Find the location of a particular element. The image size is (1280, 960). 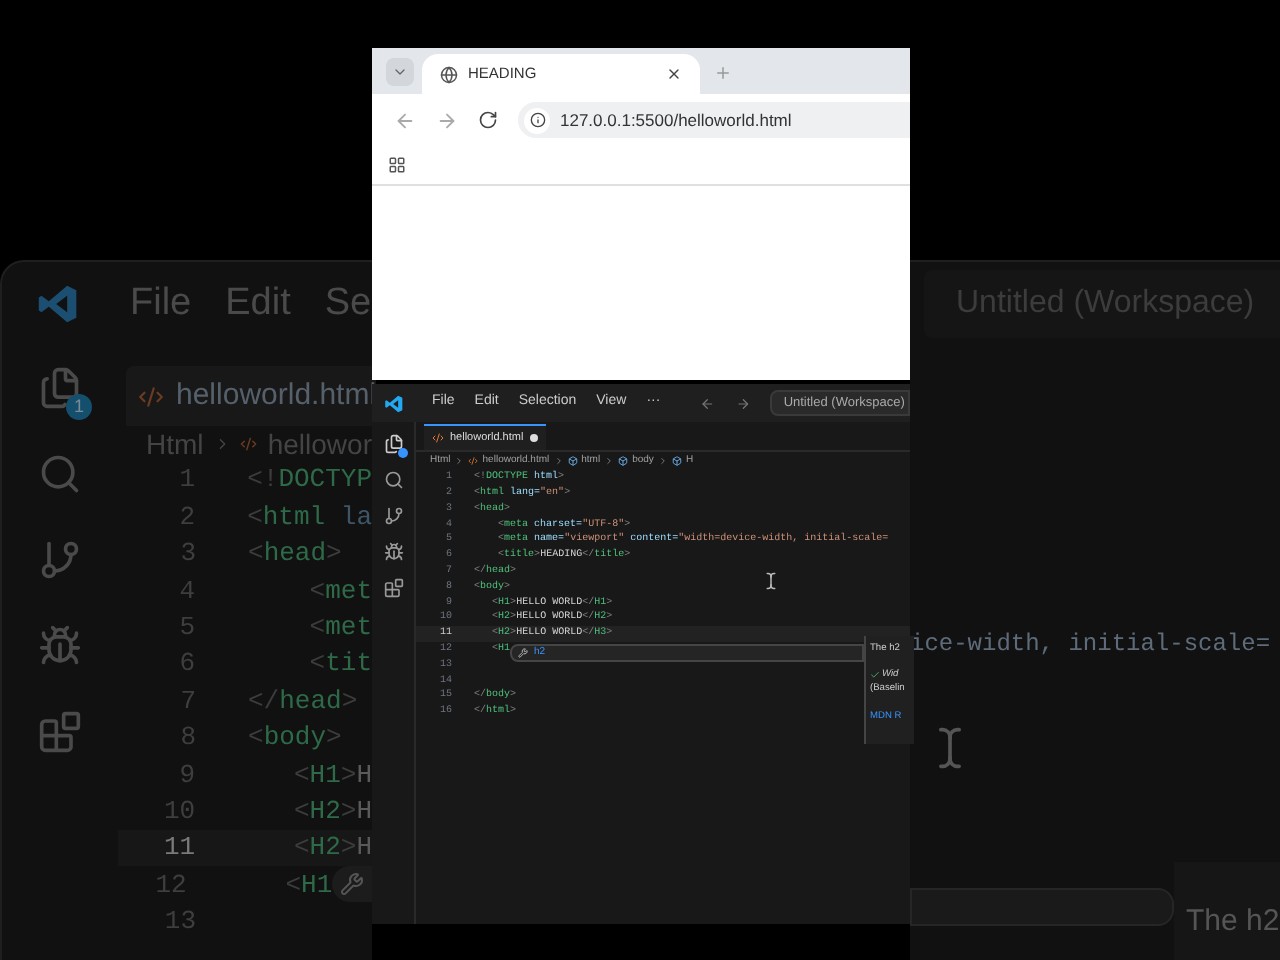

tab-list-button is located at coordinates (400, 72).